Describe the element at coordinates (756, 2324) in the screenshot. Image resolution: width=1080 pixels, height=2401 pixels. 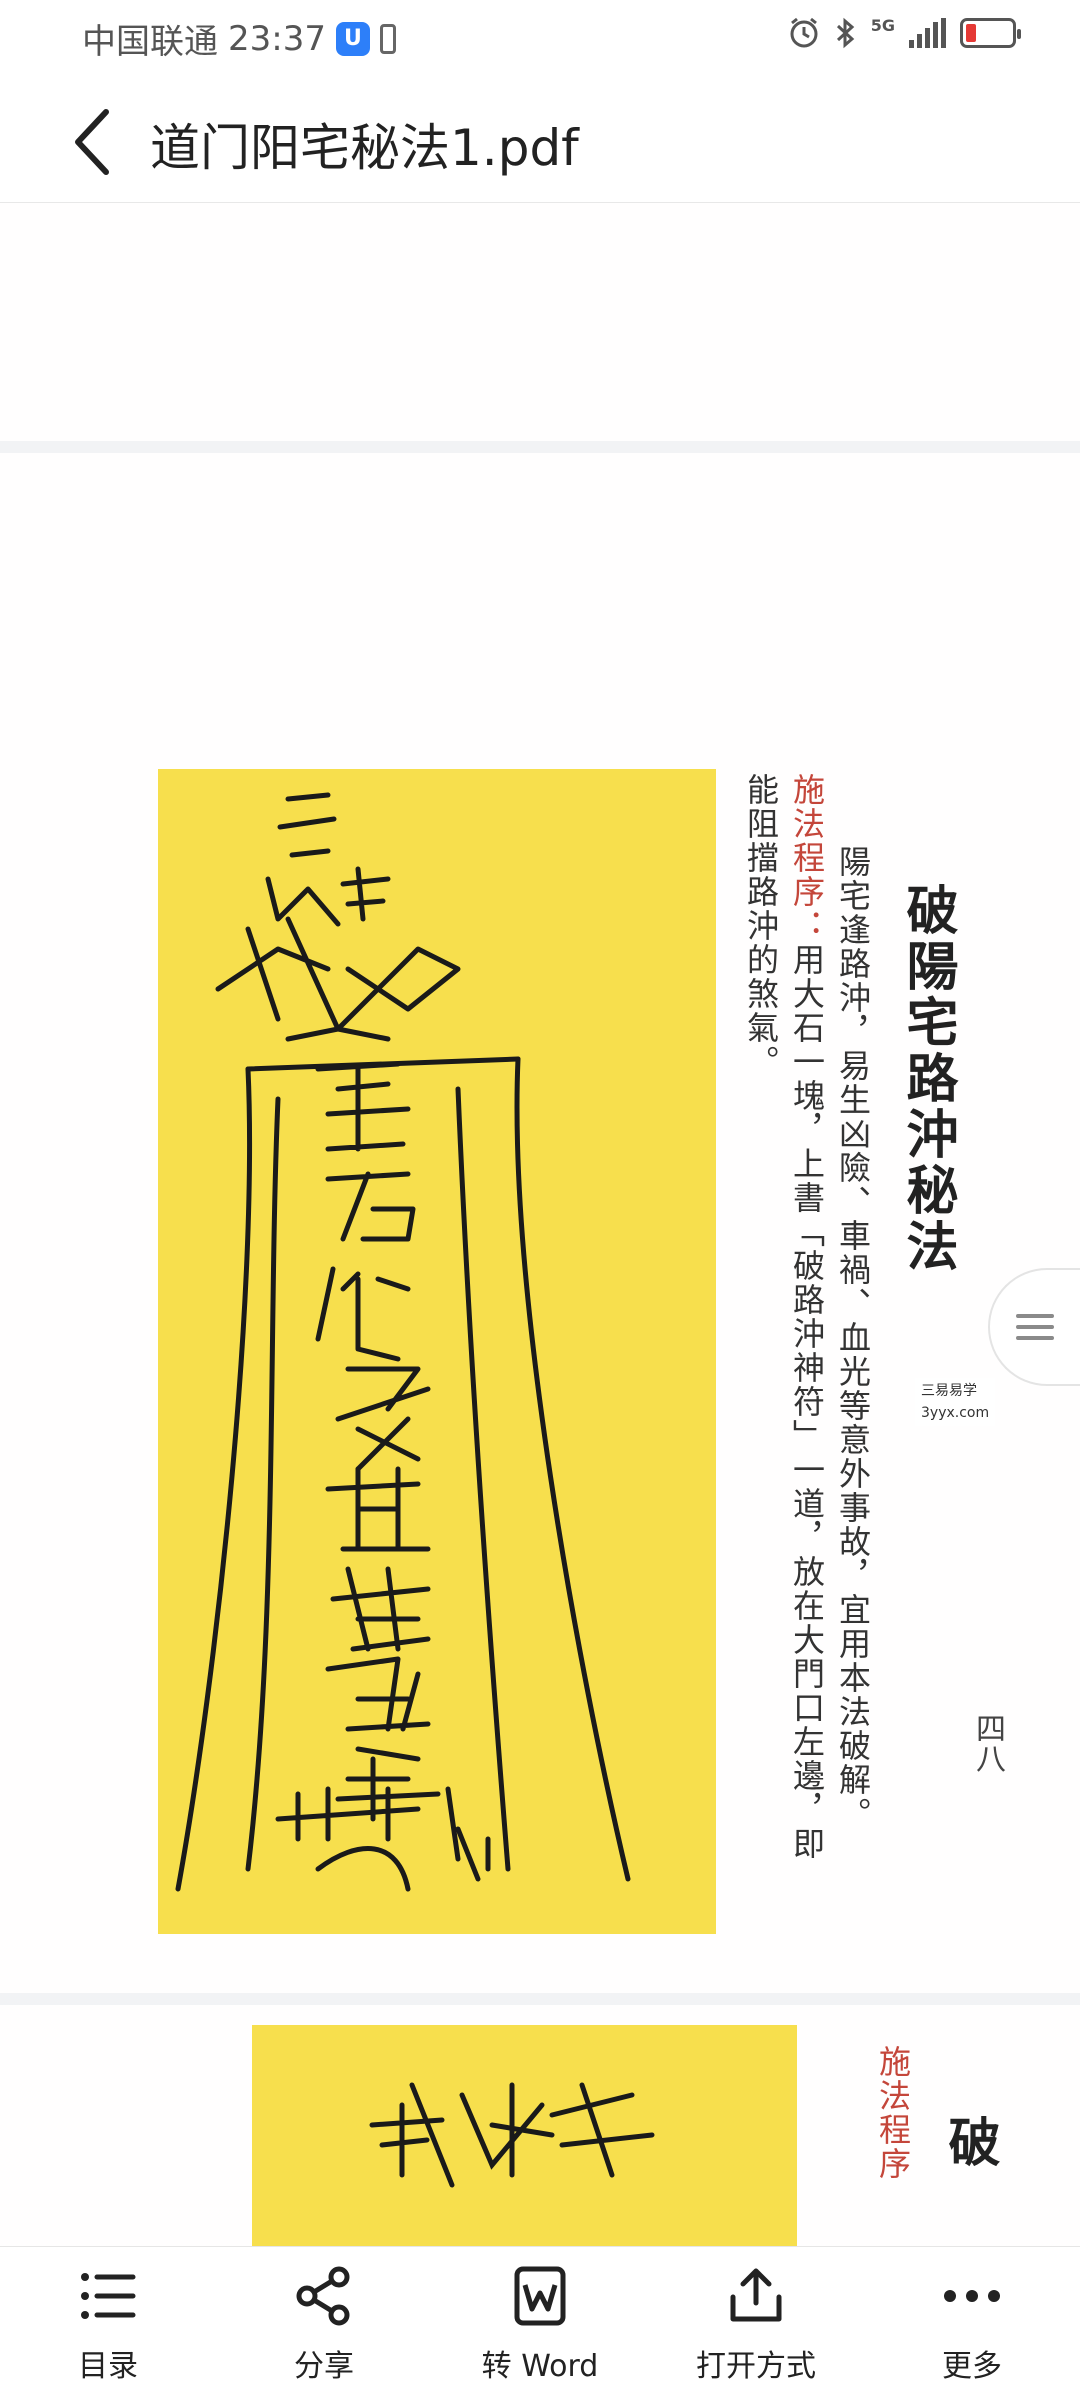
I see `open-with-button: 打开方式` at that location.